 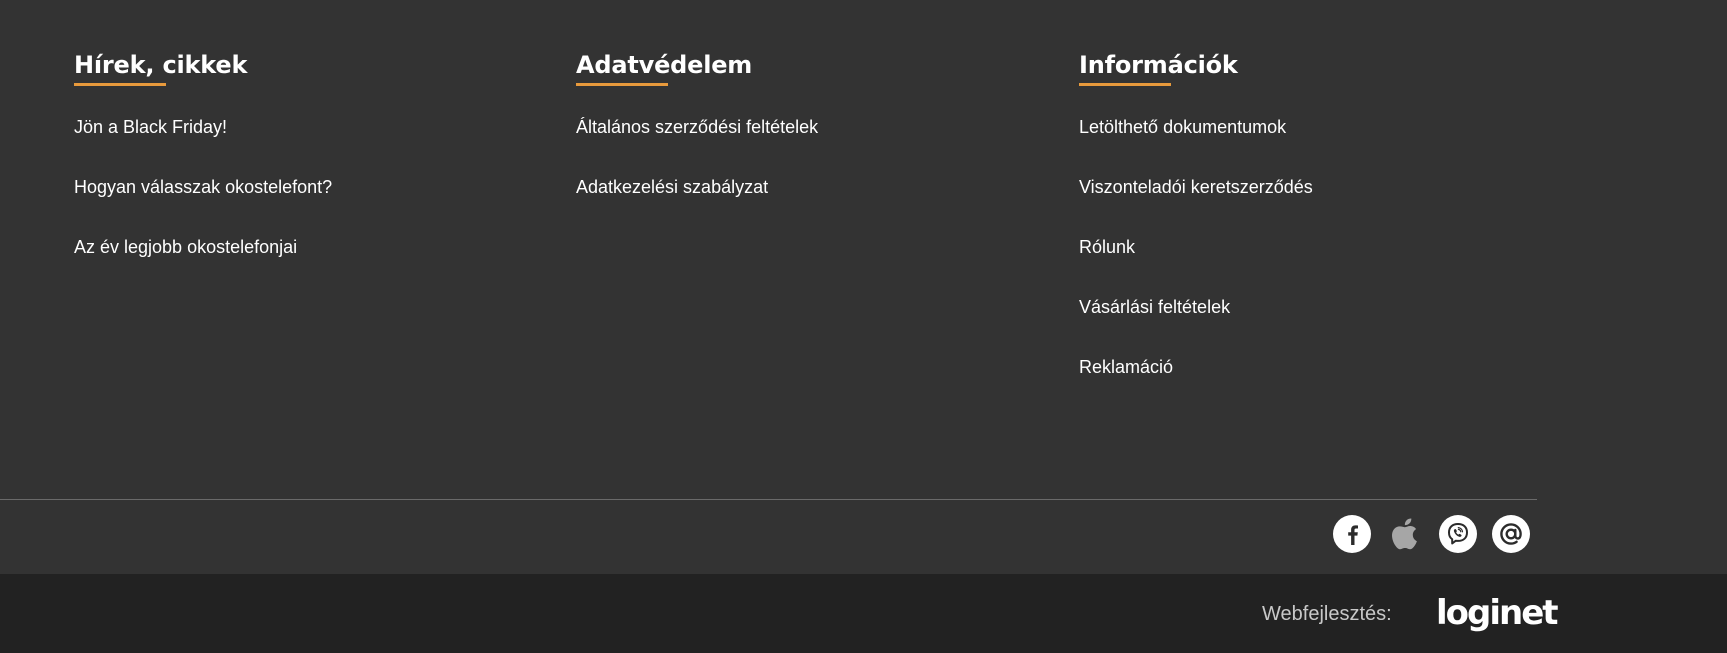 I want to click on news-link-choose-smartphone: Hogyan válasszak okostelefont?, so click(x=203, y=205).